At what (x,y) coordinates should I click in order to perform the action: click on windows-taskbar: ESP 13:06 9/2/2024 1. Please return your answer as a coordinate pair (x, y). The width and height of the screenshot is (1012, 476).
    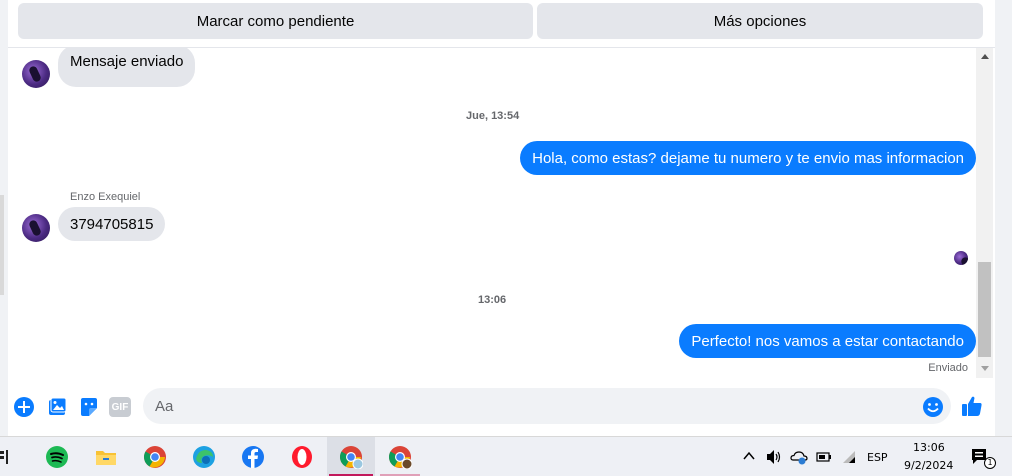
    Looking at the image, I should click on (506, 456).